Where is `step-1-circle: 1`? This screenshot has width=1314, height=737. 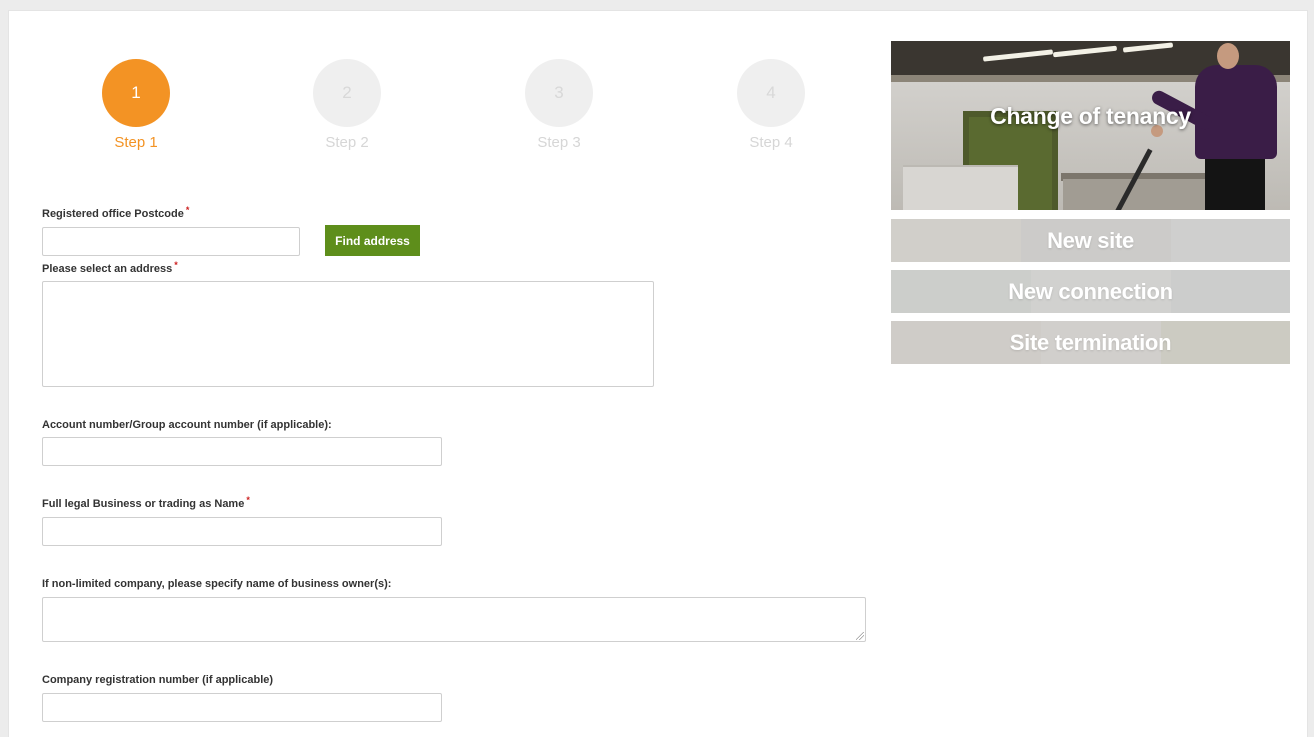 step-1-circle: 1 is located at coordinates (136, 93).